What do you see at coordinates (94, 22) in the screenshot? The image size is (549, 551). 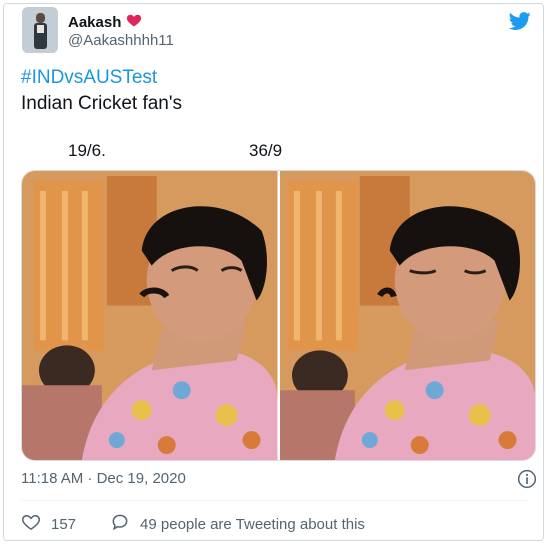 I see `display-name: Aakash` at bounding box center [94, 22].